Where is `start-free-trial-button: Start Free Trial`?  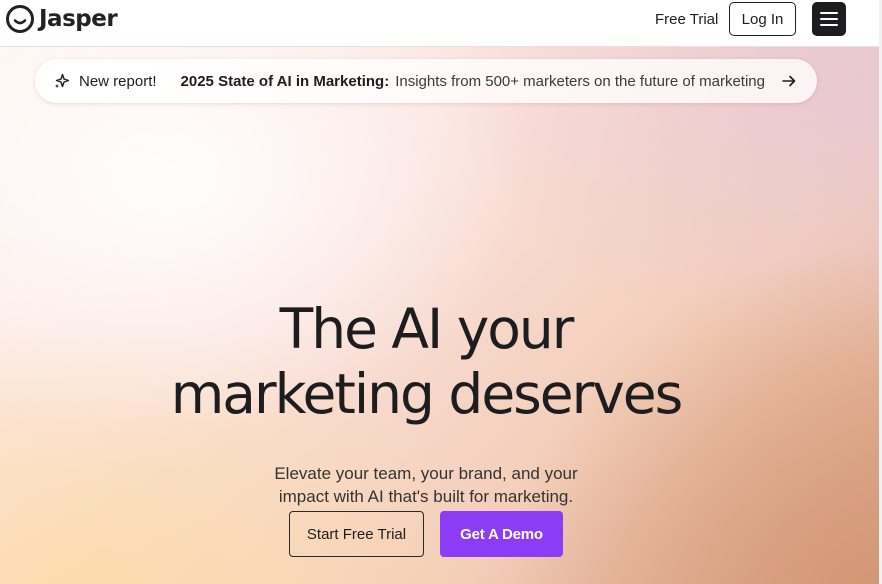 start-free-trial-button: Start Free Trial is located at coordinates (356, 534).